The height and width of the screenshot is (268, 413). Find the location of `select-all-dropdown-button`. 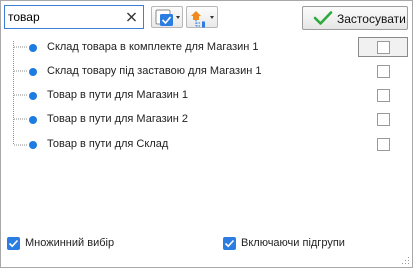

select-all-dropdown-button is located at coordinates (167, 17).